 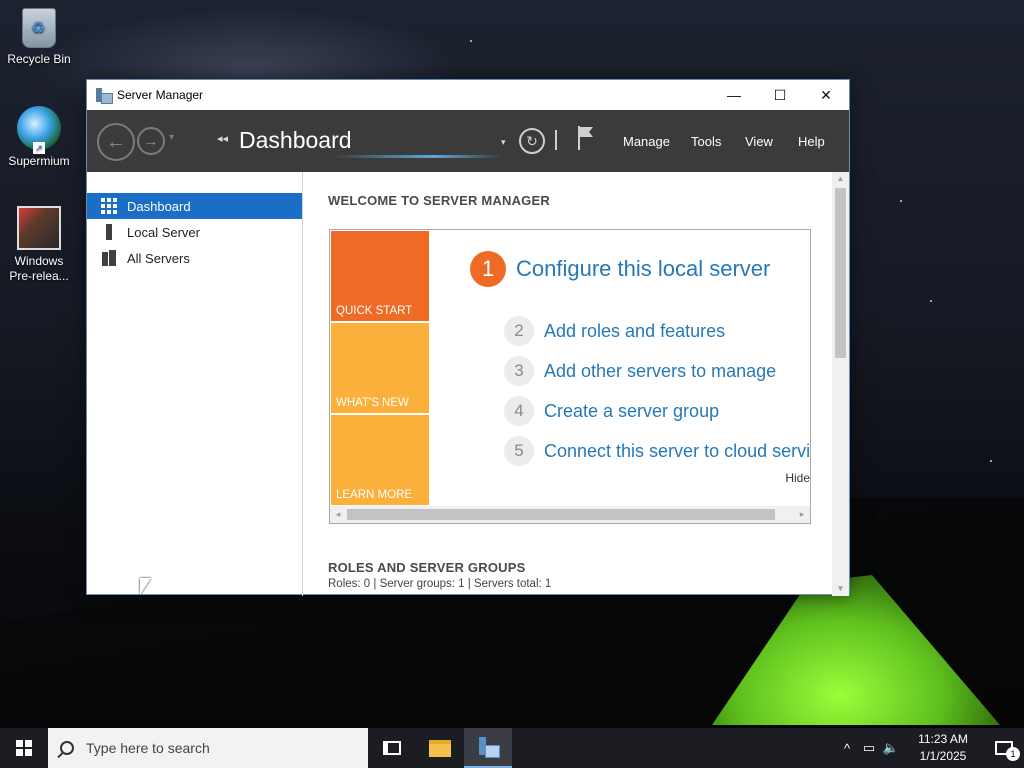 What do you see at coordinates (1013, 754) in the screenshot?
I see `notification-count-badge: 1` at bounding box center [1013, 754].